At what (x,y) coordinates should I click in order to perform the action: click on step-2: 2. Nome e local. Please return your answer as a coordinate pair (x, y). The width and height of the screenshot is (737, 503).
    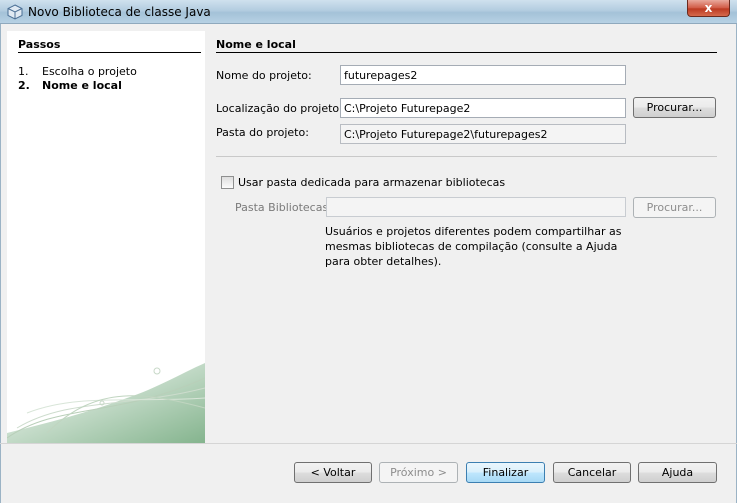
    Looking at the image, I should click on (70, 85).